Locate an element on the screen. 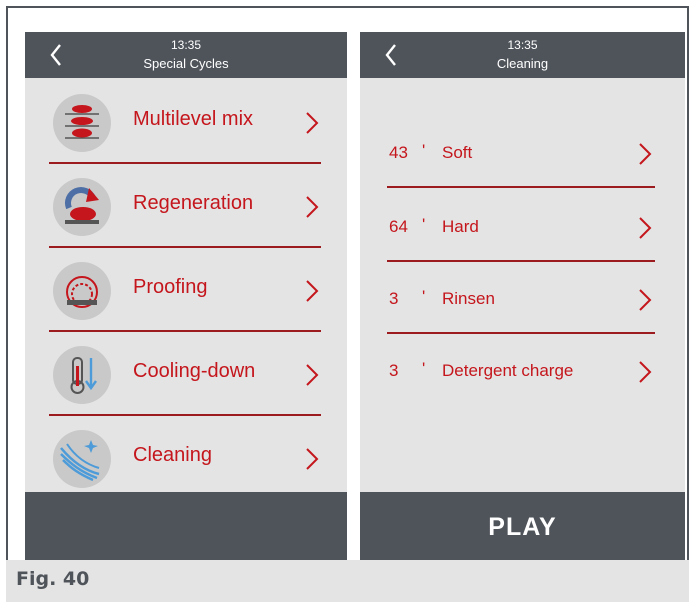  cycle-item-cleaning: Cleaning is located at coordinates (186, 458).